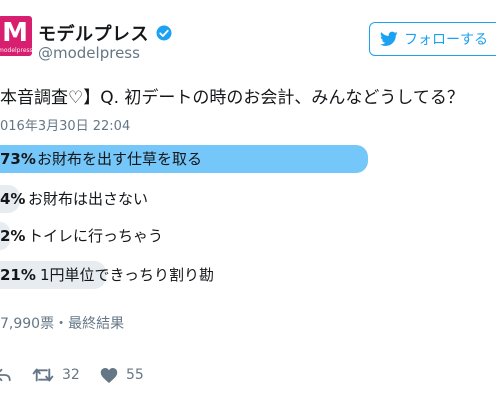 The image size is (496, 400). Describe the element at coordinates (13, 236) in the screenshot. I see `poll-percentage: 2%` at that location.